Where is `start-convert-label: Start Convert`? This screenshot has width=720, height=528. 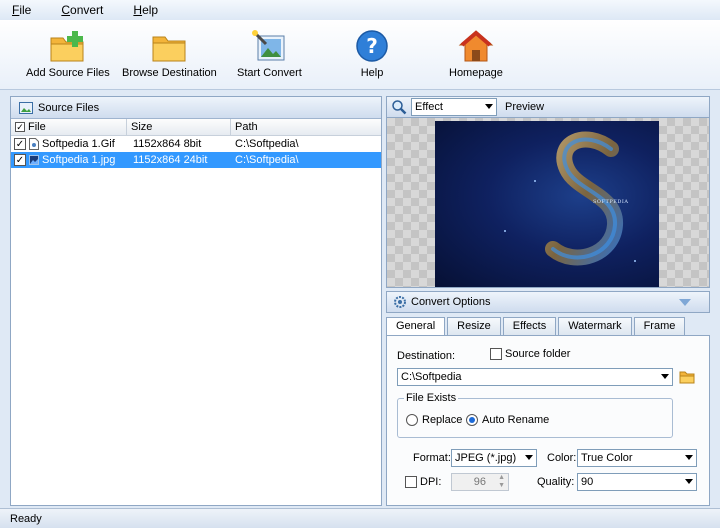 start-convert-label: Start Convert is located at coordinates (269, 73).